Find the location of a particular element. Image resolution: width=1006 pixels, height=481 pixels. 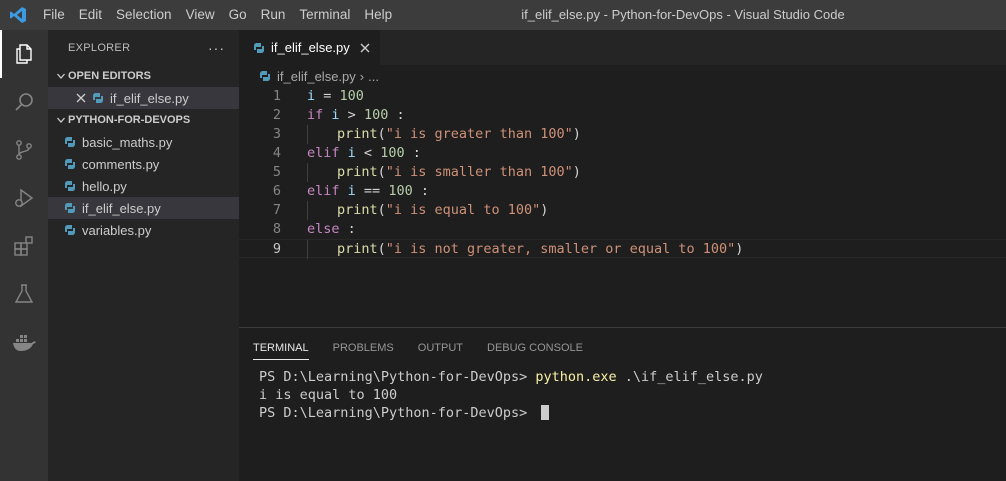

file-item-active: if_elif_else.py is located at coordinates (143, 208).